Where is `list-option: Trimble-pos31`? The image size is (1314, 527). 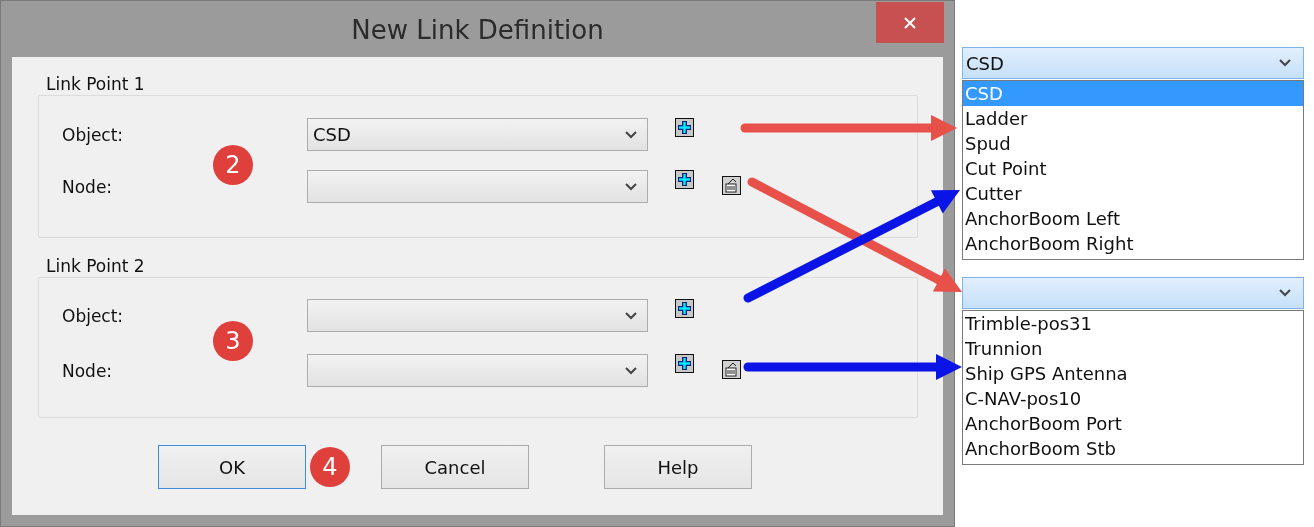 list-option: Trimble-pos31 is located at coordinates (1133, 323).